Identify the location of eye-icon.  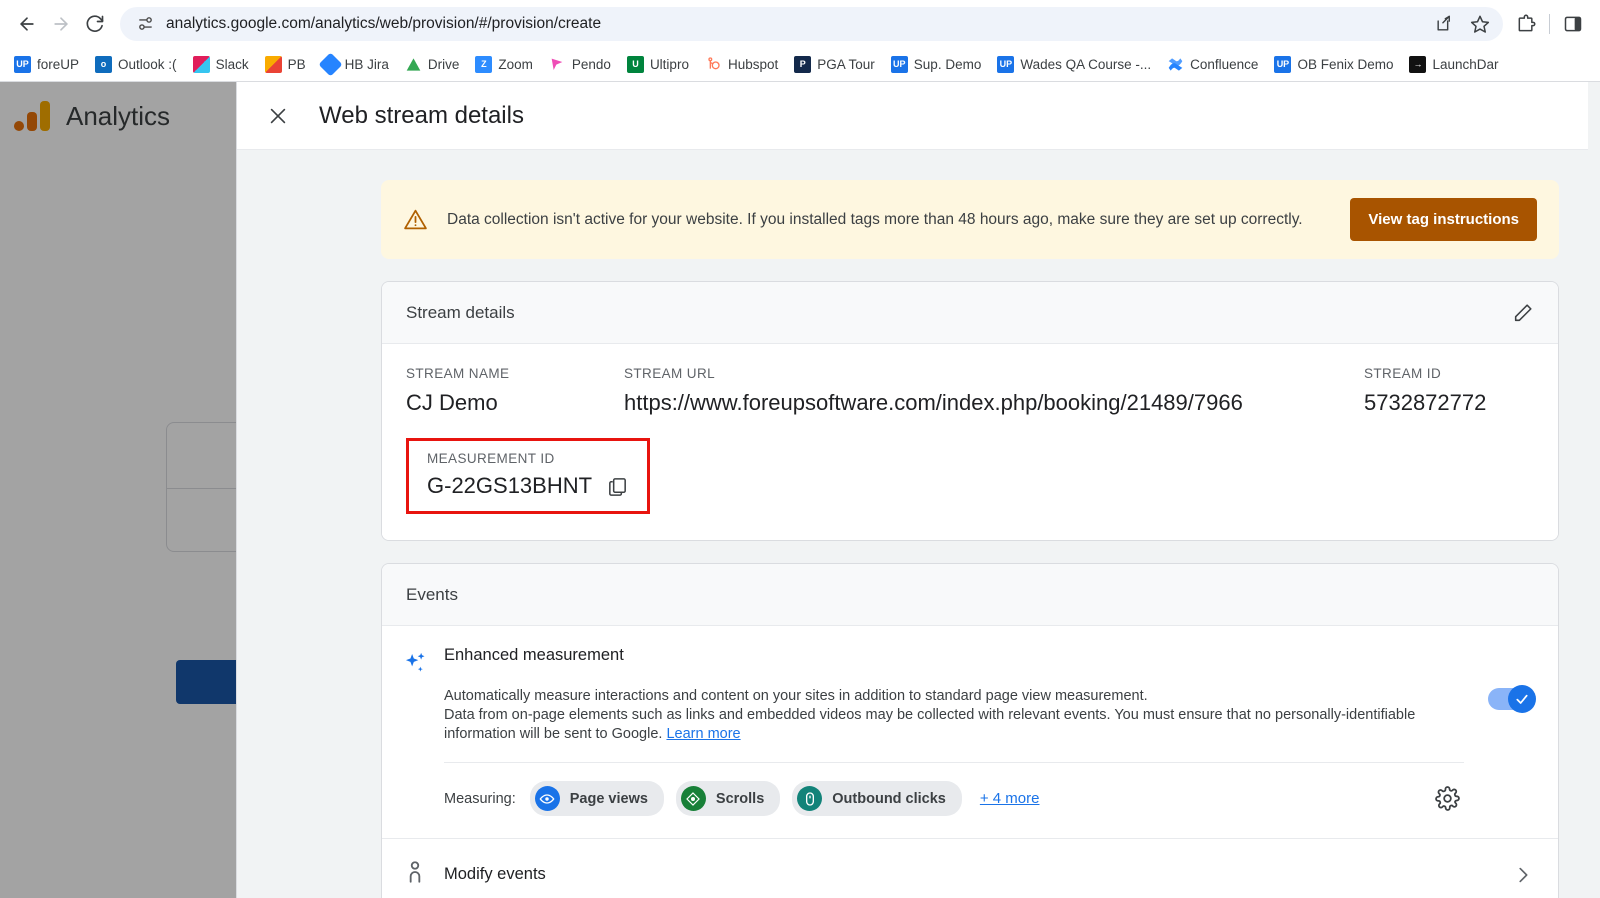
(547, 798).